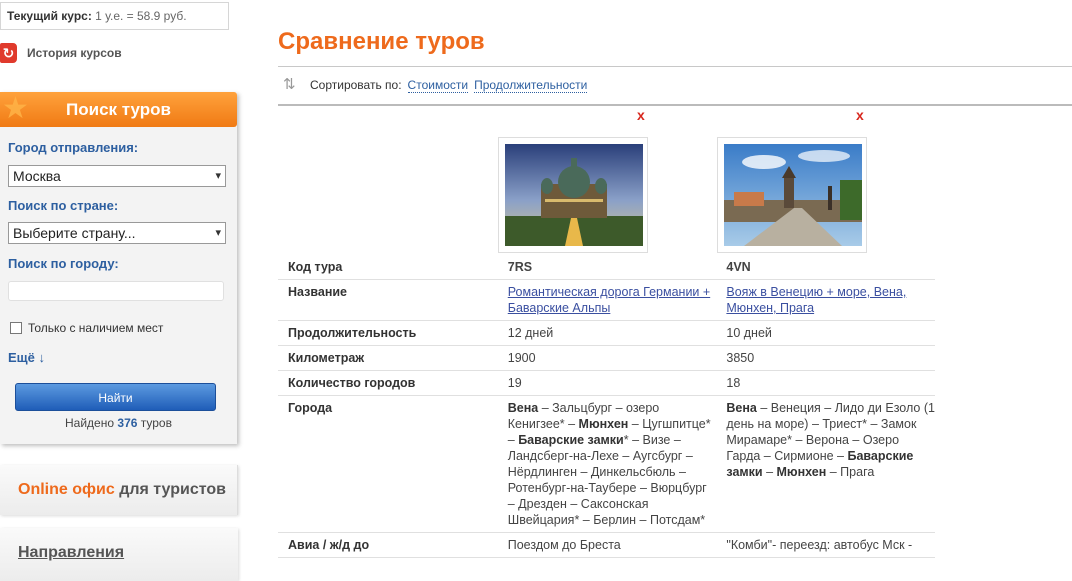  Describe the element at coordinates (96, 328) in the screenshot. I see `only-available-label: Только с наличием мест` at that location.